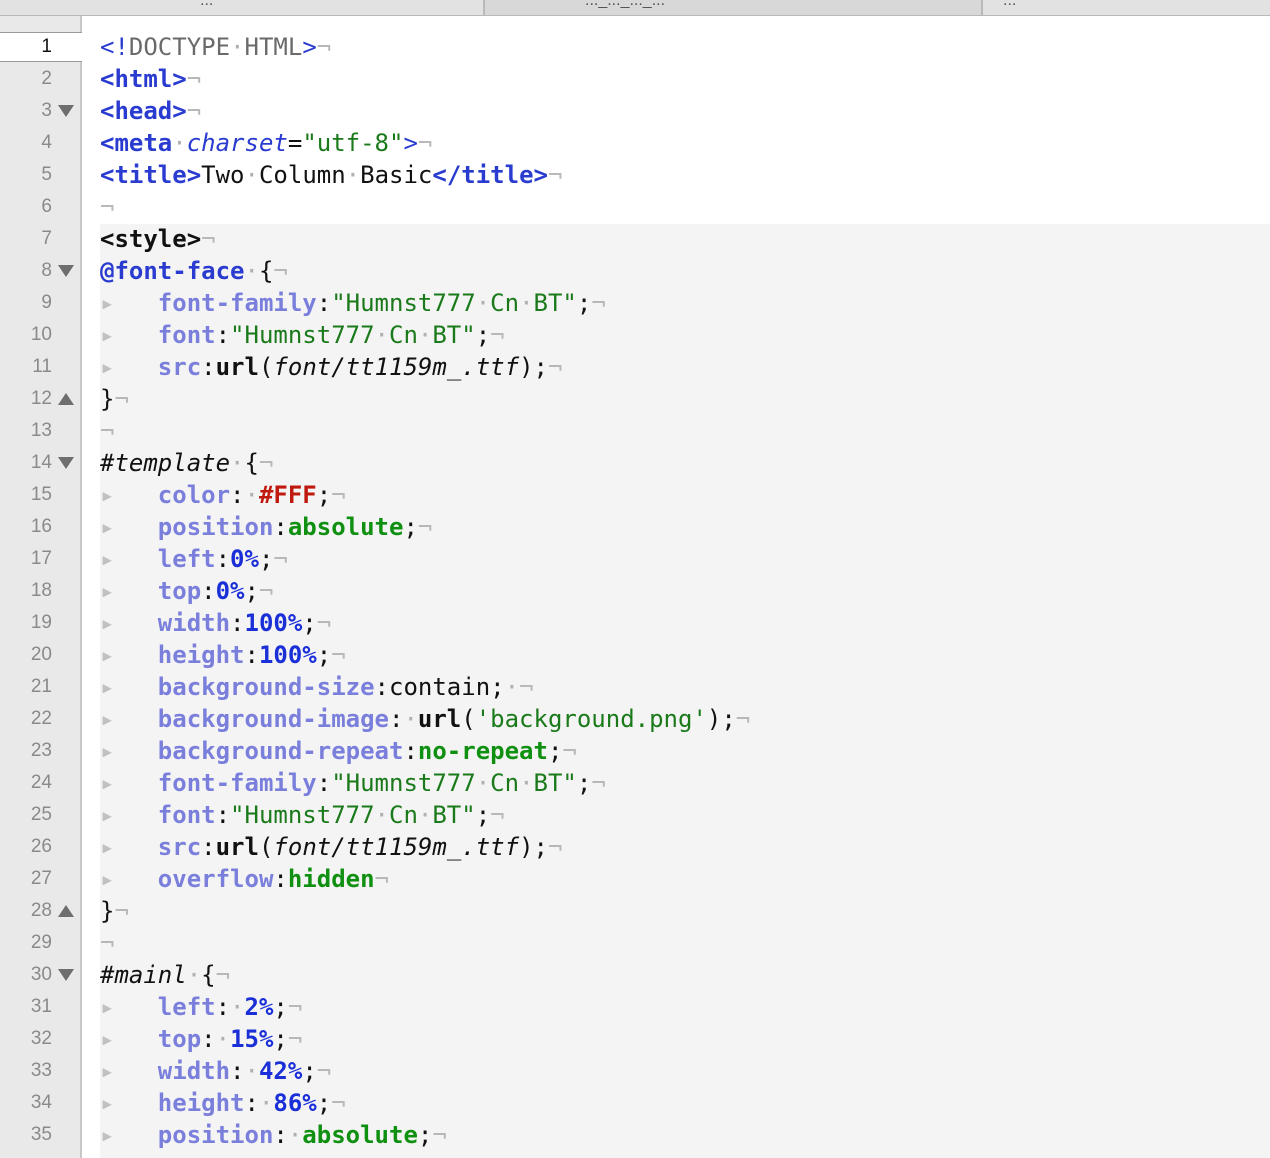  I want to click on code-line: ▸ top:·15%;¬, so click(201, 1039).